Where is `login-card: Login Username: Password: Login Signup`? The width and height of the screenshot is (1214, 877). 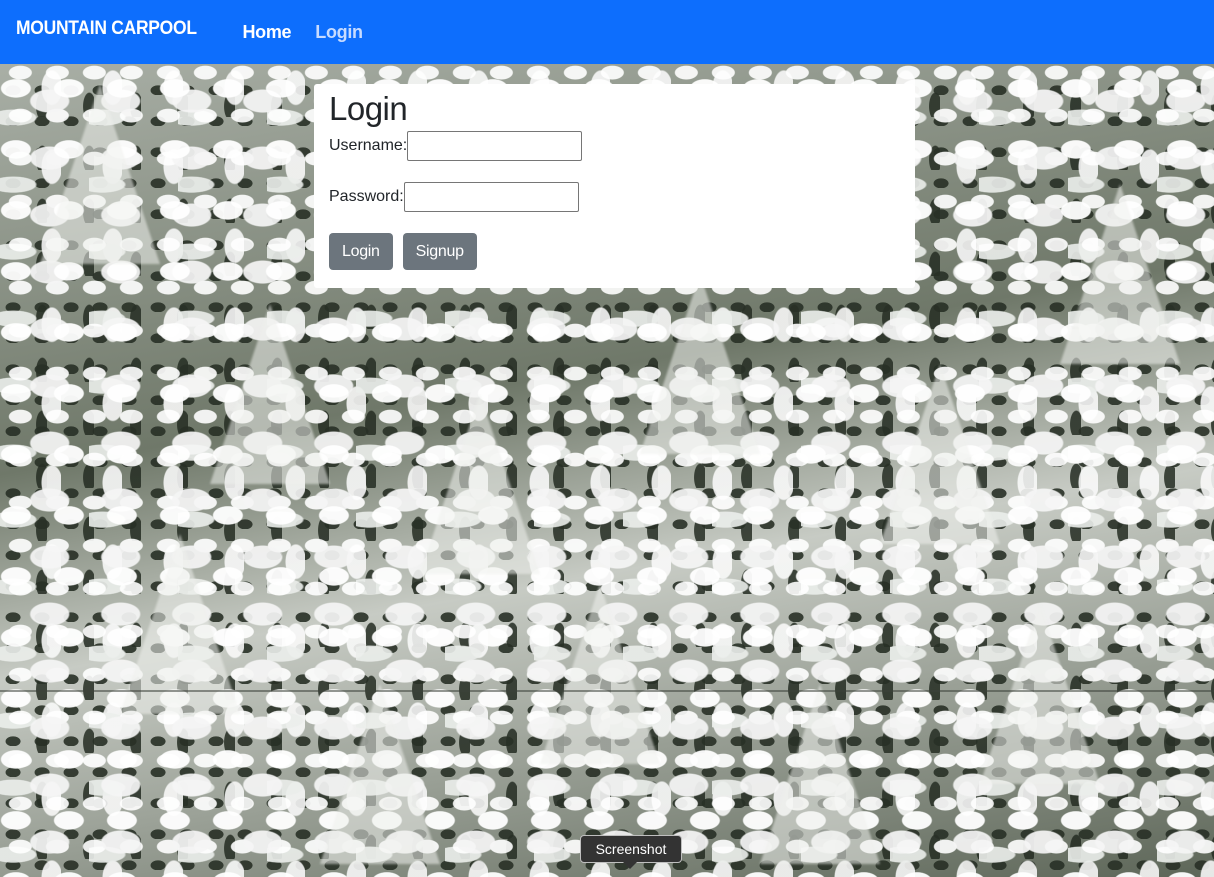 login-card: Login Username: Password: Login Signup is located at coordinates (614, 186).